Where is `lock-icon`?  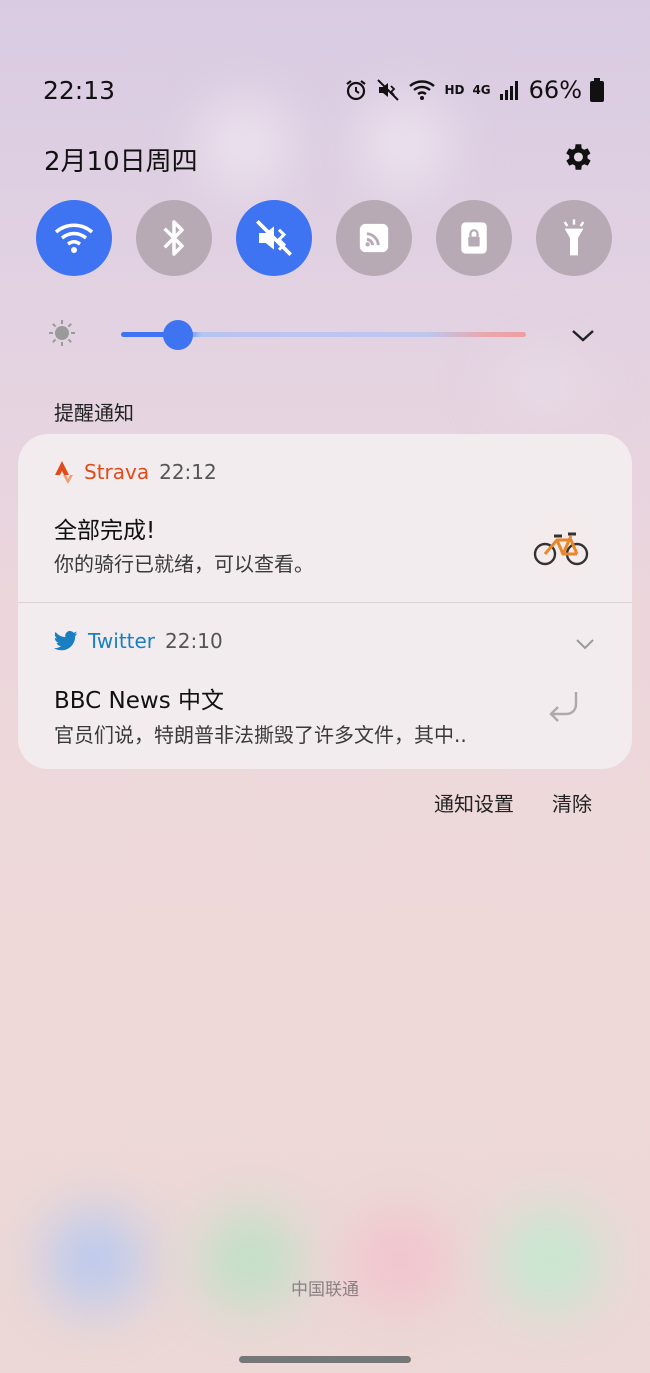 lock-icon is located at coordinates (474, 238).